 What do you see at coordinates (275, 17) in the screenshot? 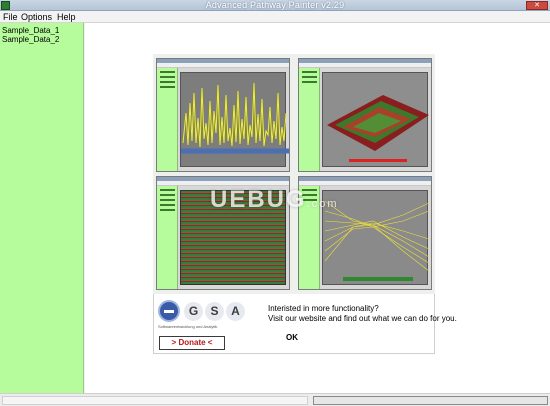
I see `menu-bar: File Options Help` at bounding box center [275, 17].